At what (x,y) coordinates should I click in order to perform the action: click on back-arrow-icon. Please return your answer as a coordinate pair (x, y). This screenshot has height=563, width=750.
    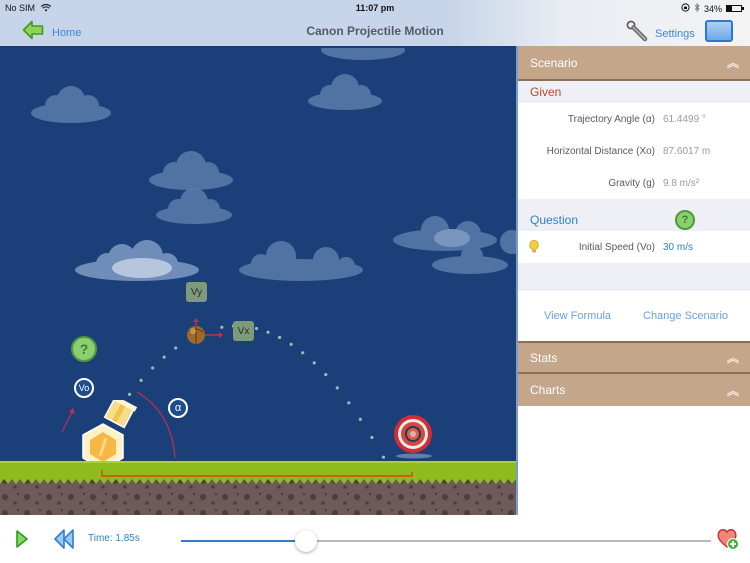
    Looking at the image, I should click on (33, 32).